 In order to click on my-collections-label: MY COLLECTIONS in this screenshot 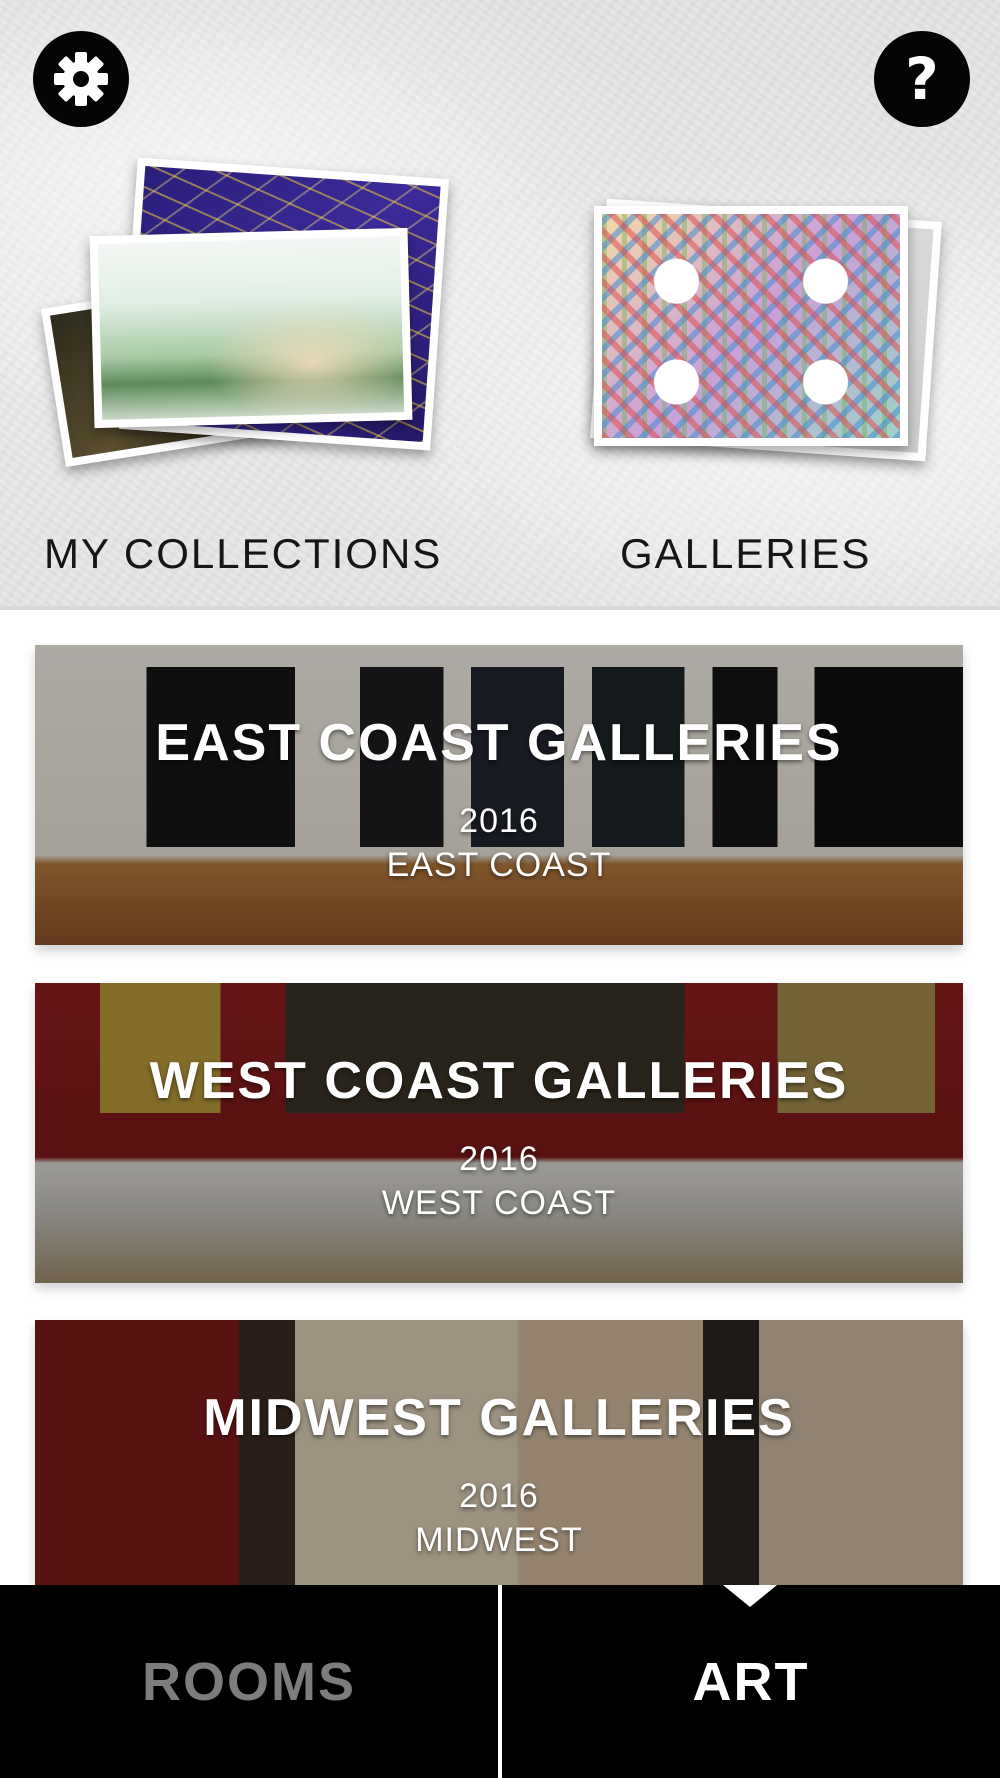, I will do `click(243, 554)`.